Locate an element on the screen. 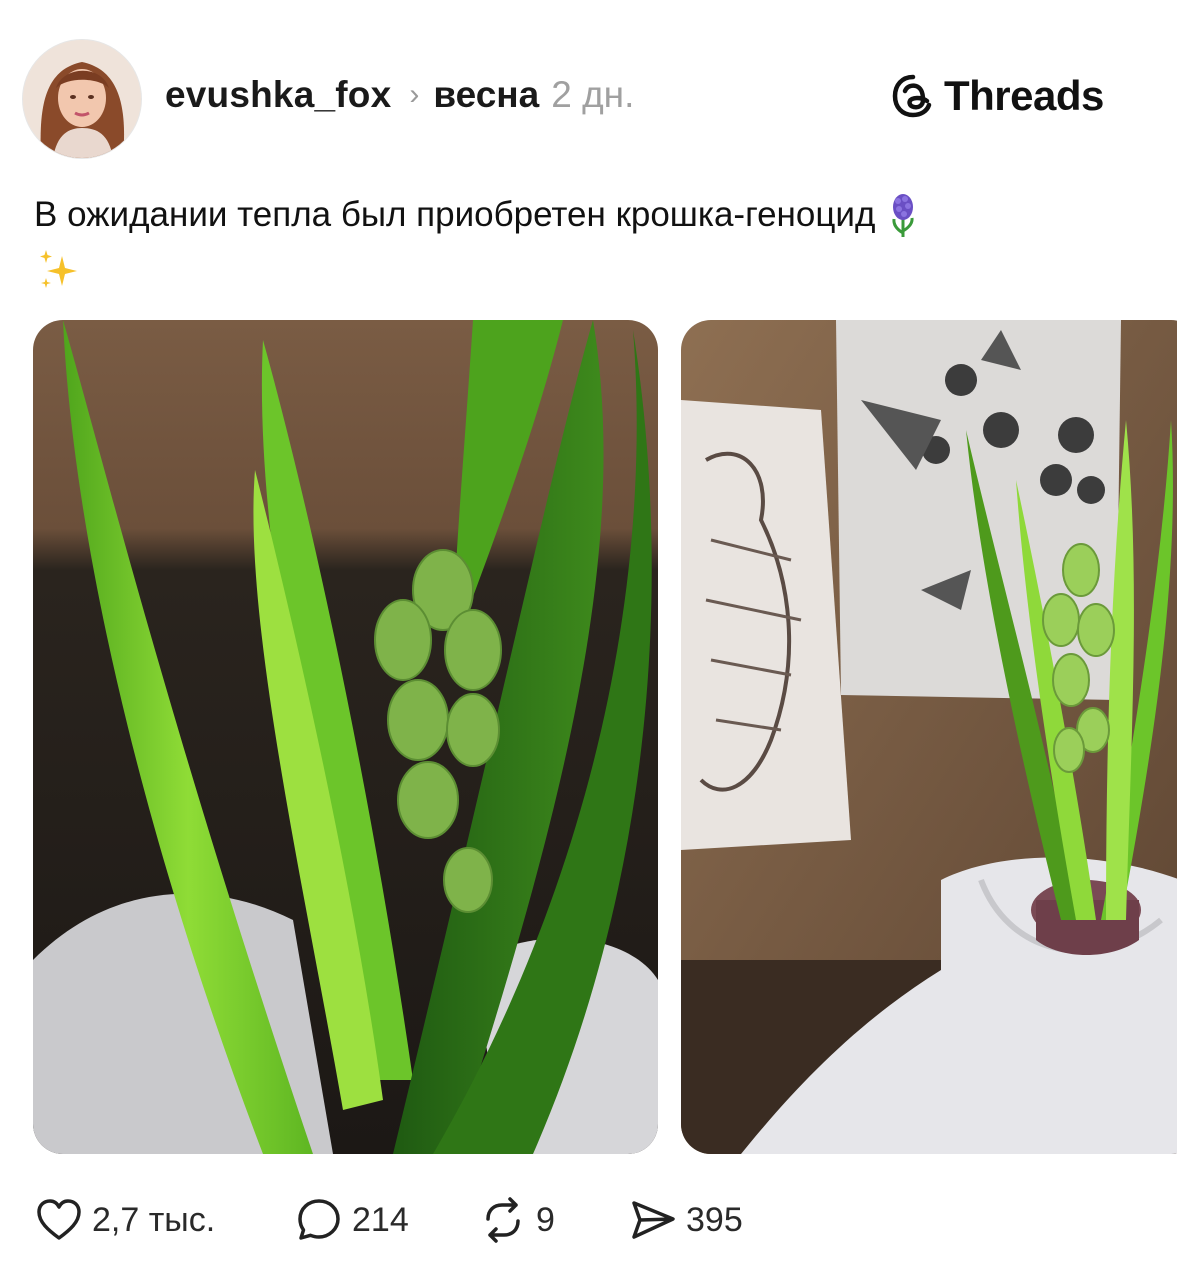 The height and width of the screenshot is (1280, 1177). username: evushka_fox is located at coordinates (278, 95).